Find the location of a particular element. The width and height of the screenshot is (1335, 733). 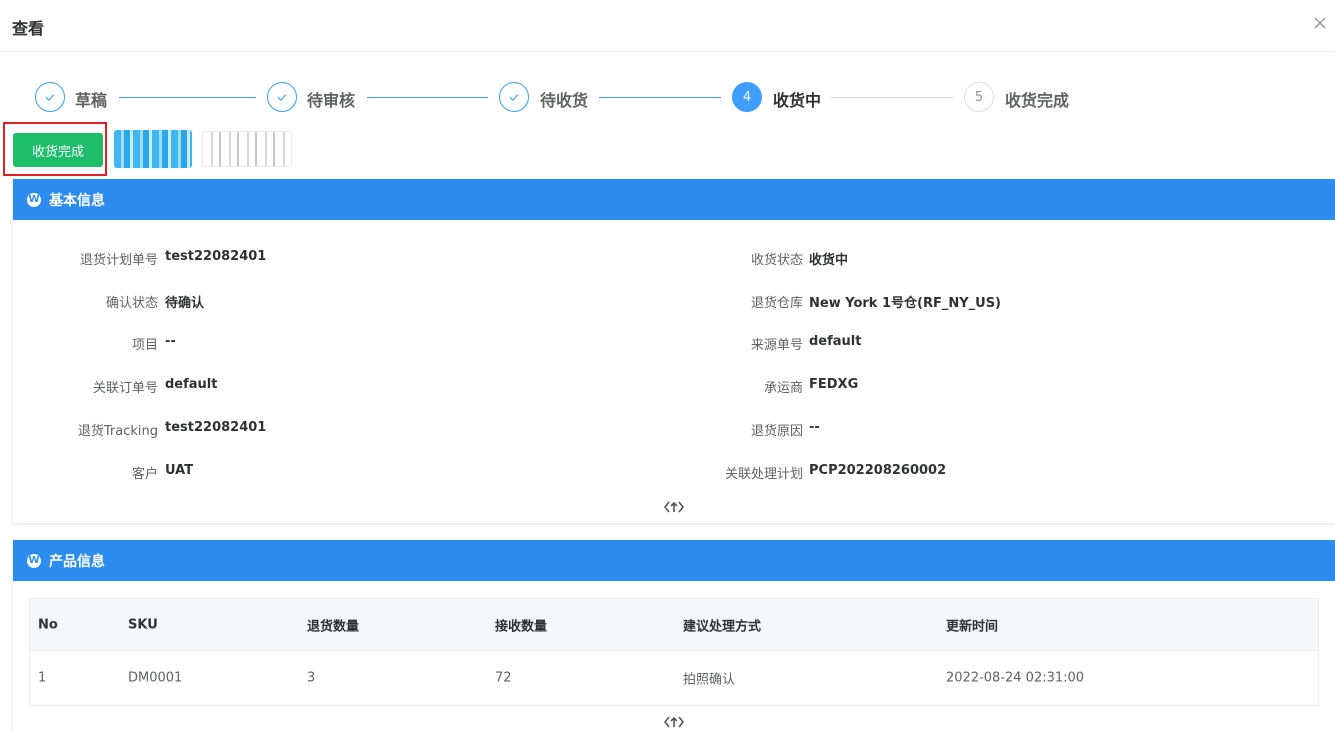

field-label: 确认状态 is located at coordinates (131, 303).